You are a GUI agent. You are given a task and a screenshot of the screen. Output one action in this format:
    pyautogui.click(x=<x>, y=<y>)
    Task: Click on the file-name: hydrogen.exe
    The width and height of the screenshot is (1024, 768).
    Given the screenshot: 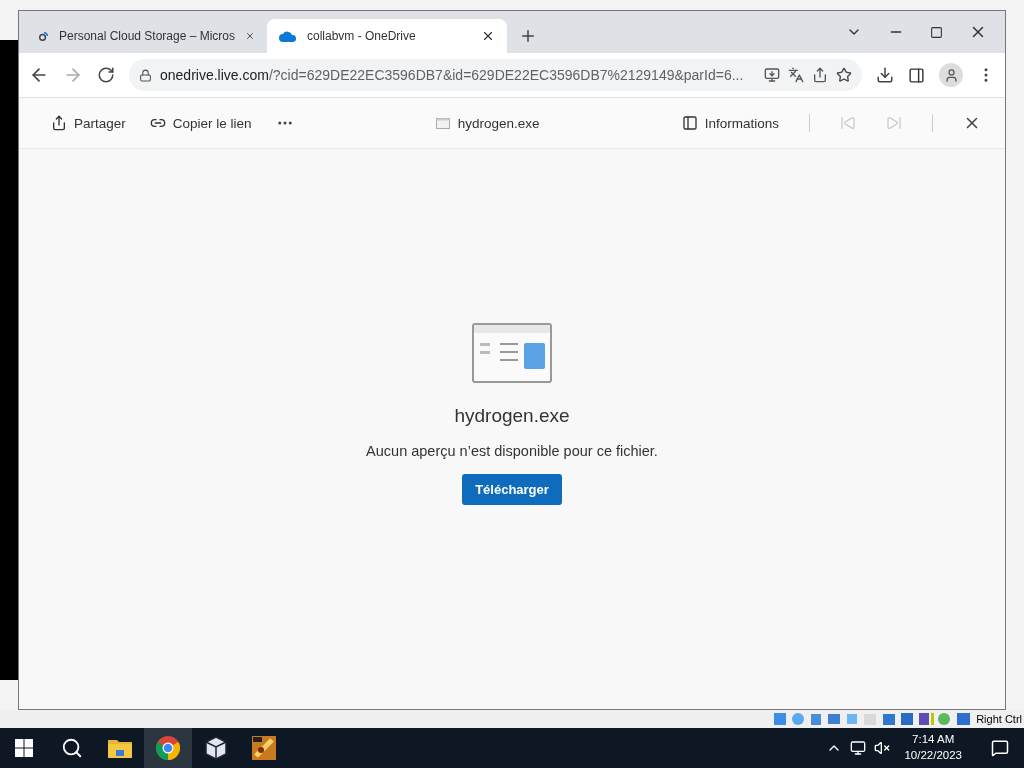 What is the action you would take?
    pyautogui.click(x=498, y=123)
    